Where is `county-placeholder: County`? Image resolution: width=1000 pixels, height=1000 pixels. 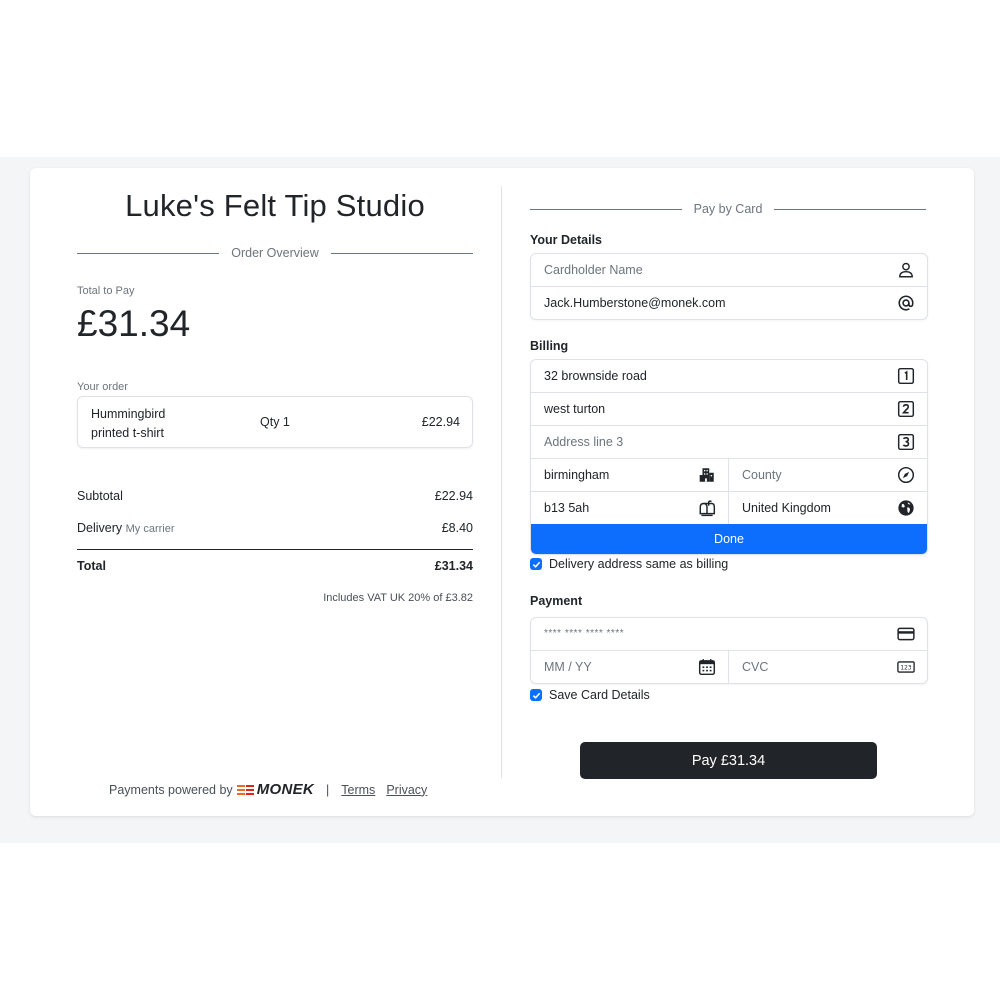 county-placeholder: County is located at coordinates (762, 475).